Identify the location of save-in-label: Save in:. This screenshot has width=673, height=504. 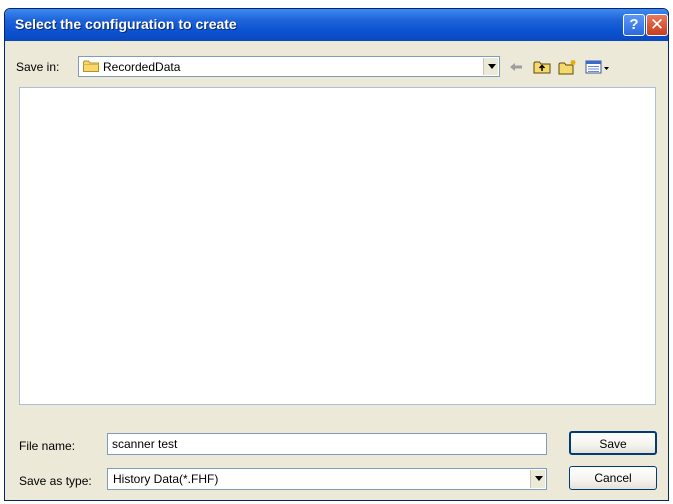
(38, 67).